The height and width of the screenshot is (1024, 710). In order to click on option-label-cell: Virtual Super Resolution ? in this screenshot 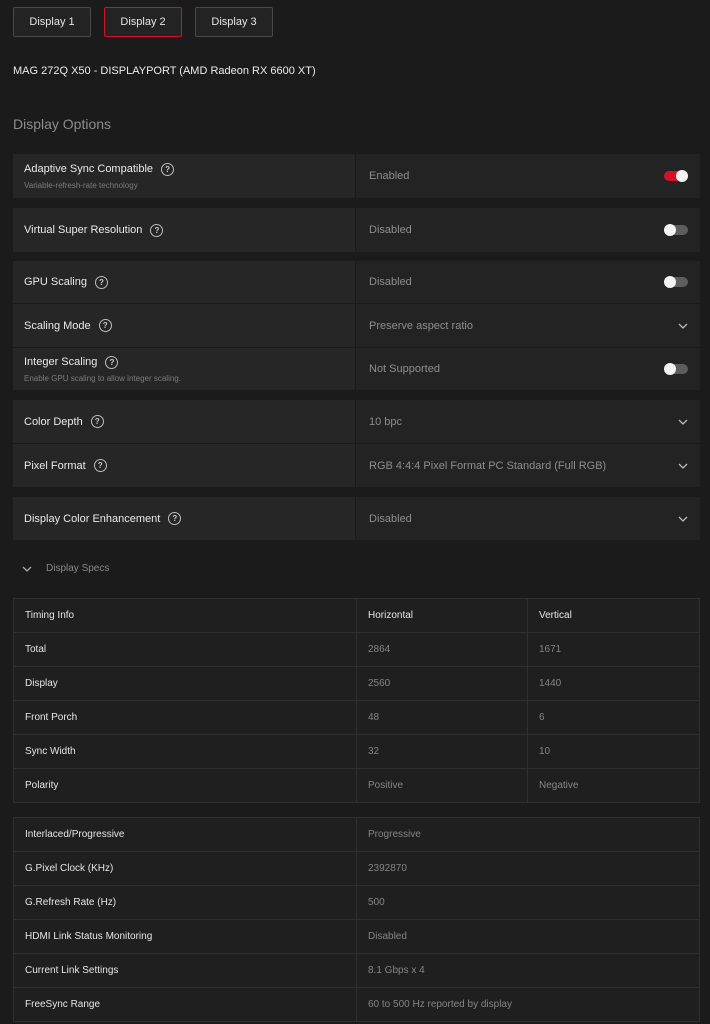, I will do `click(184, 230)`.